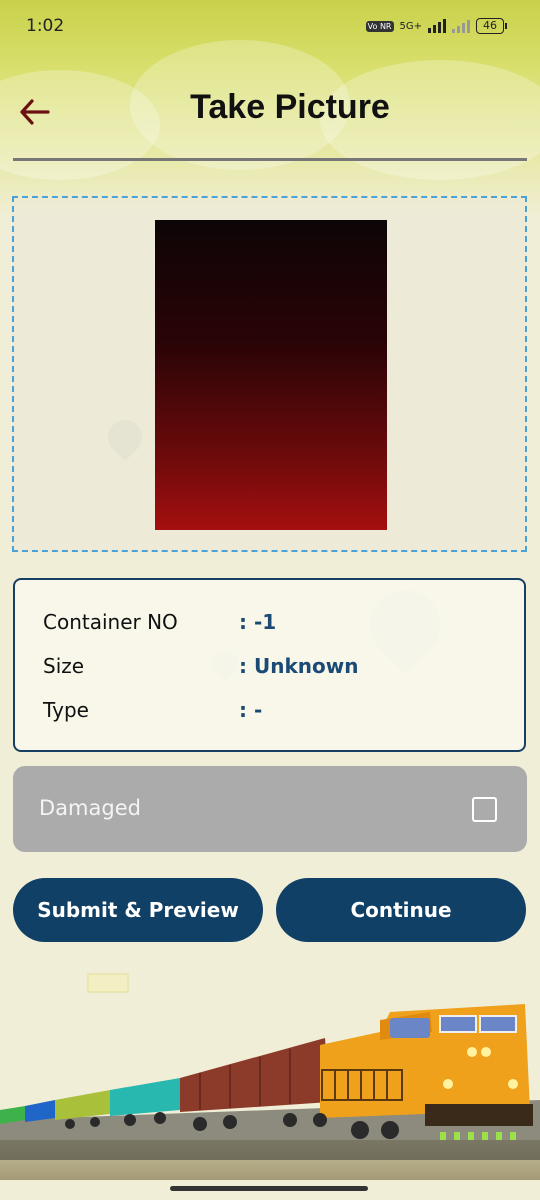  I want to click on info-label-size: Size, so click(64, 666).